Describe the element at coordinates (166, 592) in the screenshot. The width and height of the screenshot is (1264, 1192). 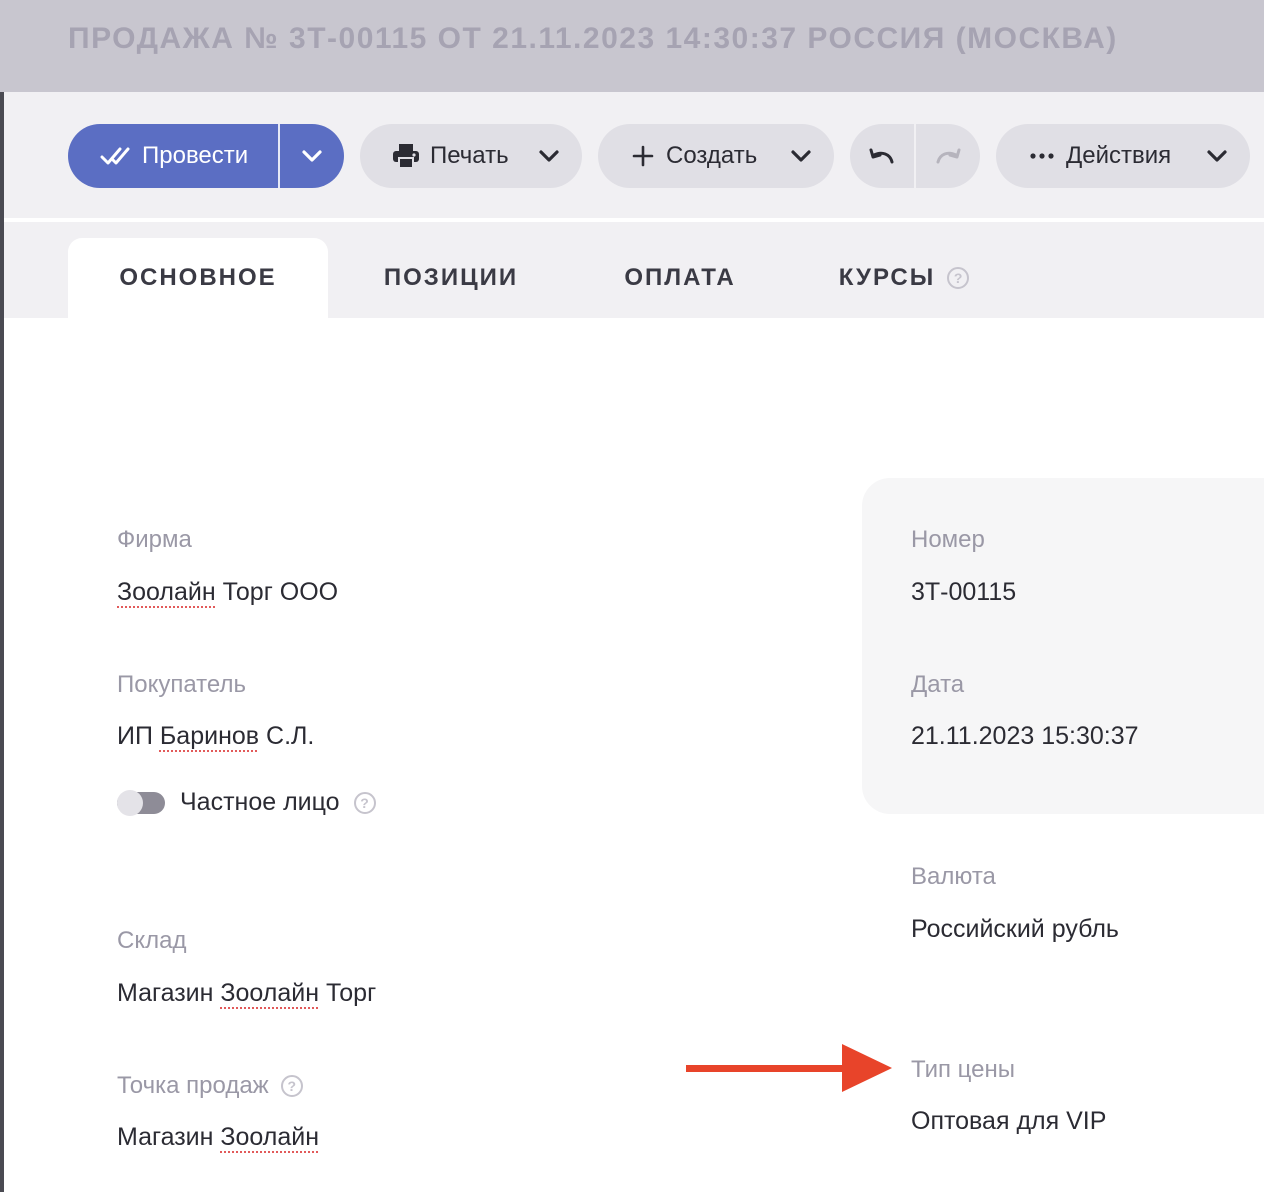
I see `firm-value-part: Зоолайн` at that location.